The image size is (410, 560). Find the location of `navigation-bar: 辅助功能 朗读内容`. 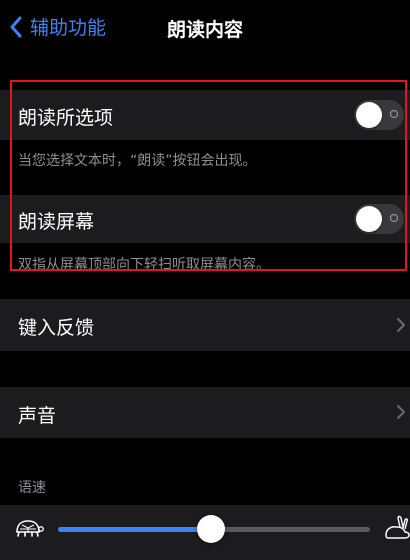

navigation-bar: 辅助功能 朗读内容 is located at coordinates (205, 27).